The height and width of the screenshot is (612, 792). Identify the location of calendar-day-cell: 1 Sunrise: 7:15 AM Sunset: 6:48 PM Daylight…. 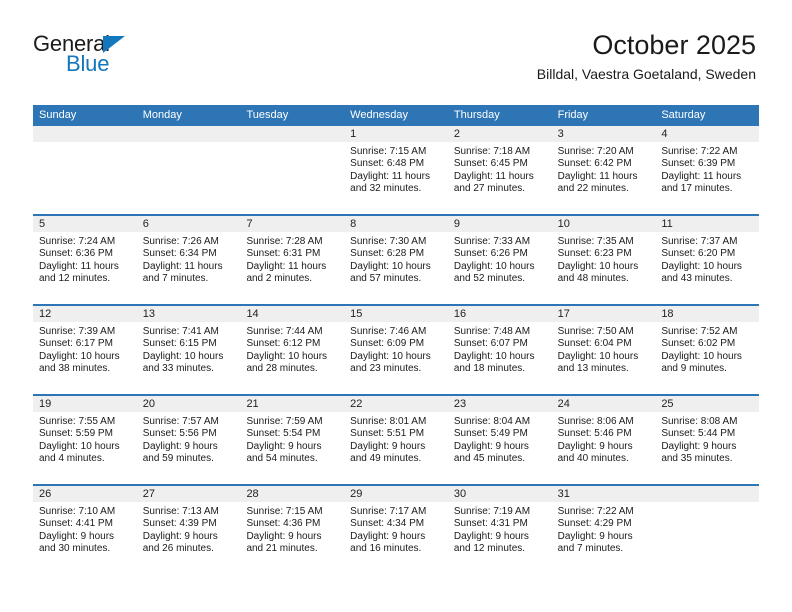
(396, 170).